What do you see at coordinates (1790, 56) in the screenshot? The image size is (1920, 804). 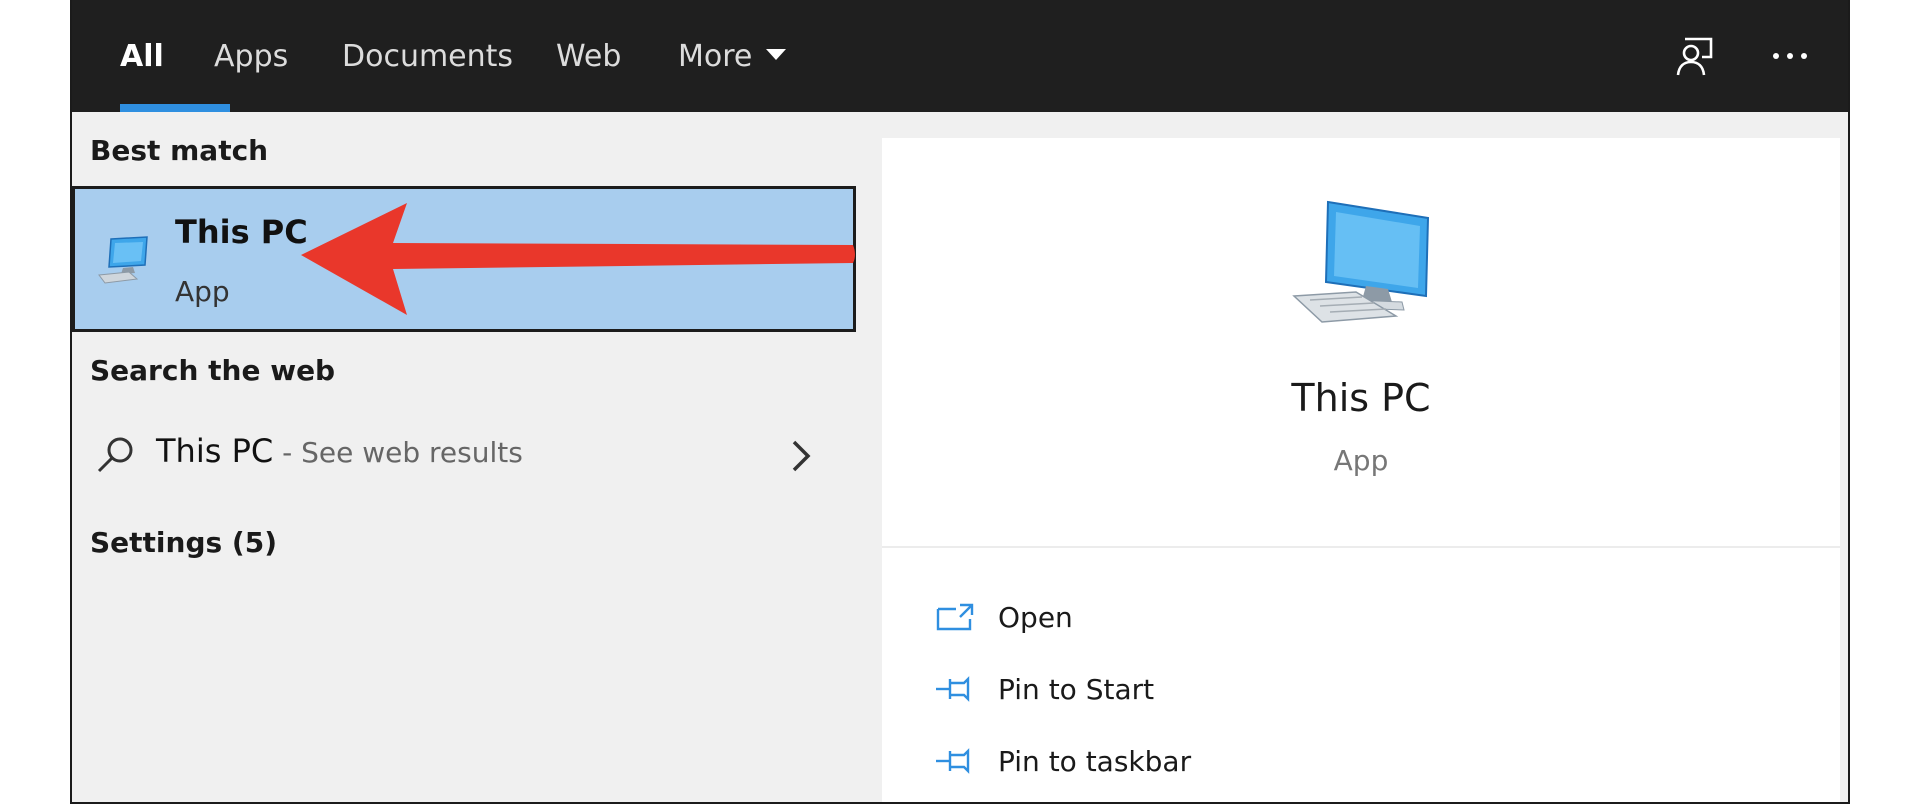 I see `more-options-icon` at bounding box center [1790, 56].